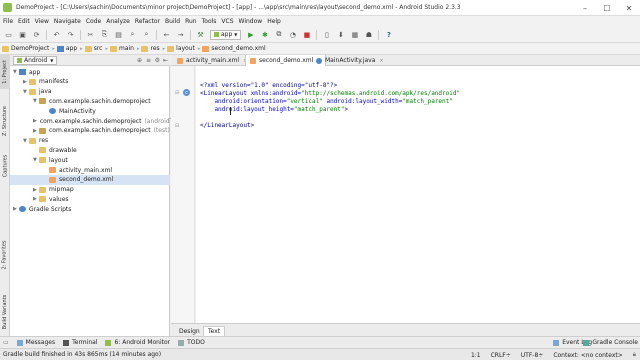 Image resolution: width=640 pixels, height=360 pixels. What do you see at coordinates (8, 21) in the screenshot?
I see `menu-file: File` at bounding box center [8, 21].